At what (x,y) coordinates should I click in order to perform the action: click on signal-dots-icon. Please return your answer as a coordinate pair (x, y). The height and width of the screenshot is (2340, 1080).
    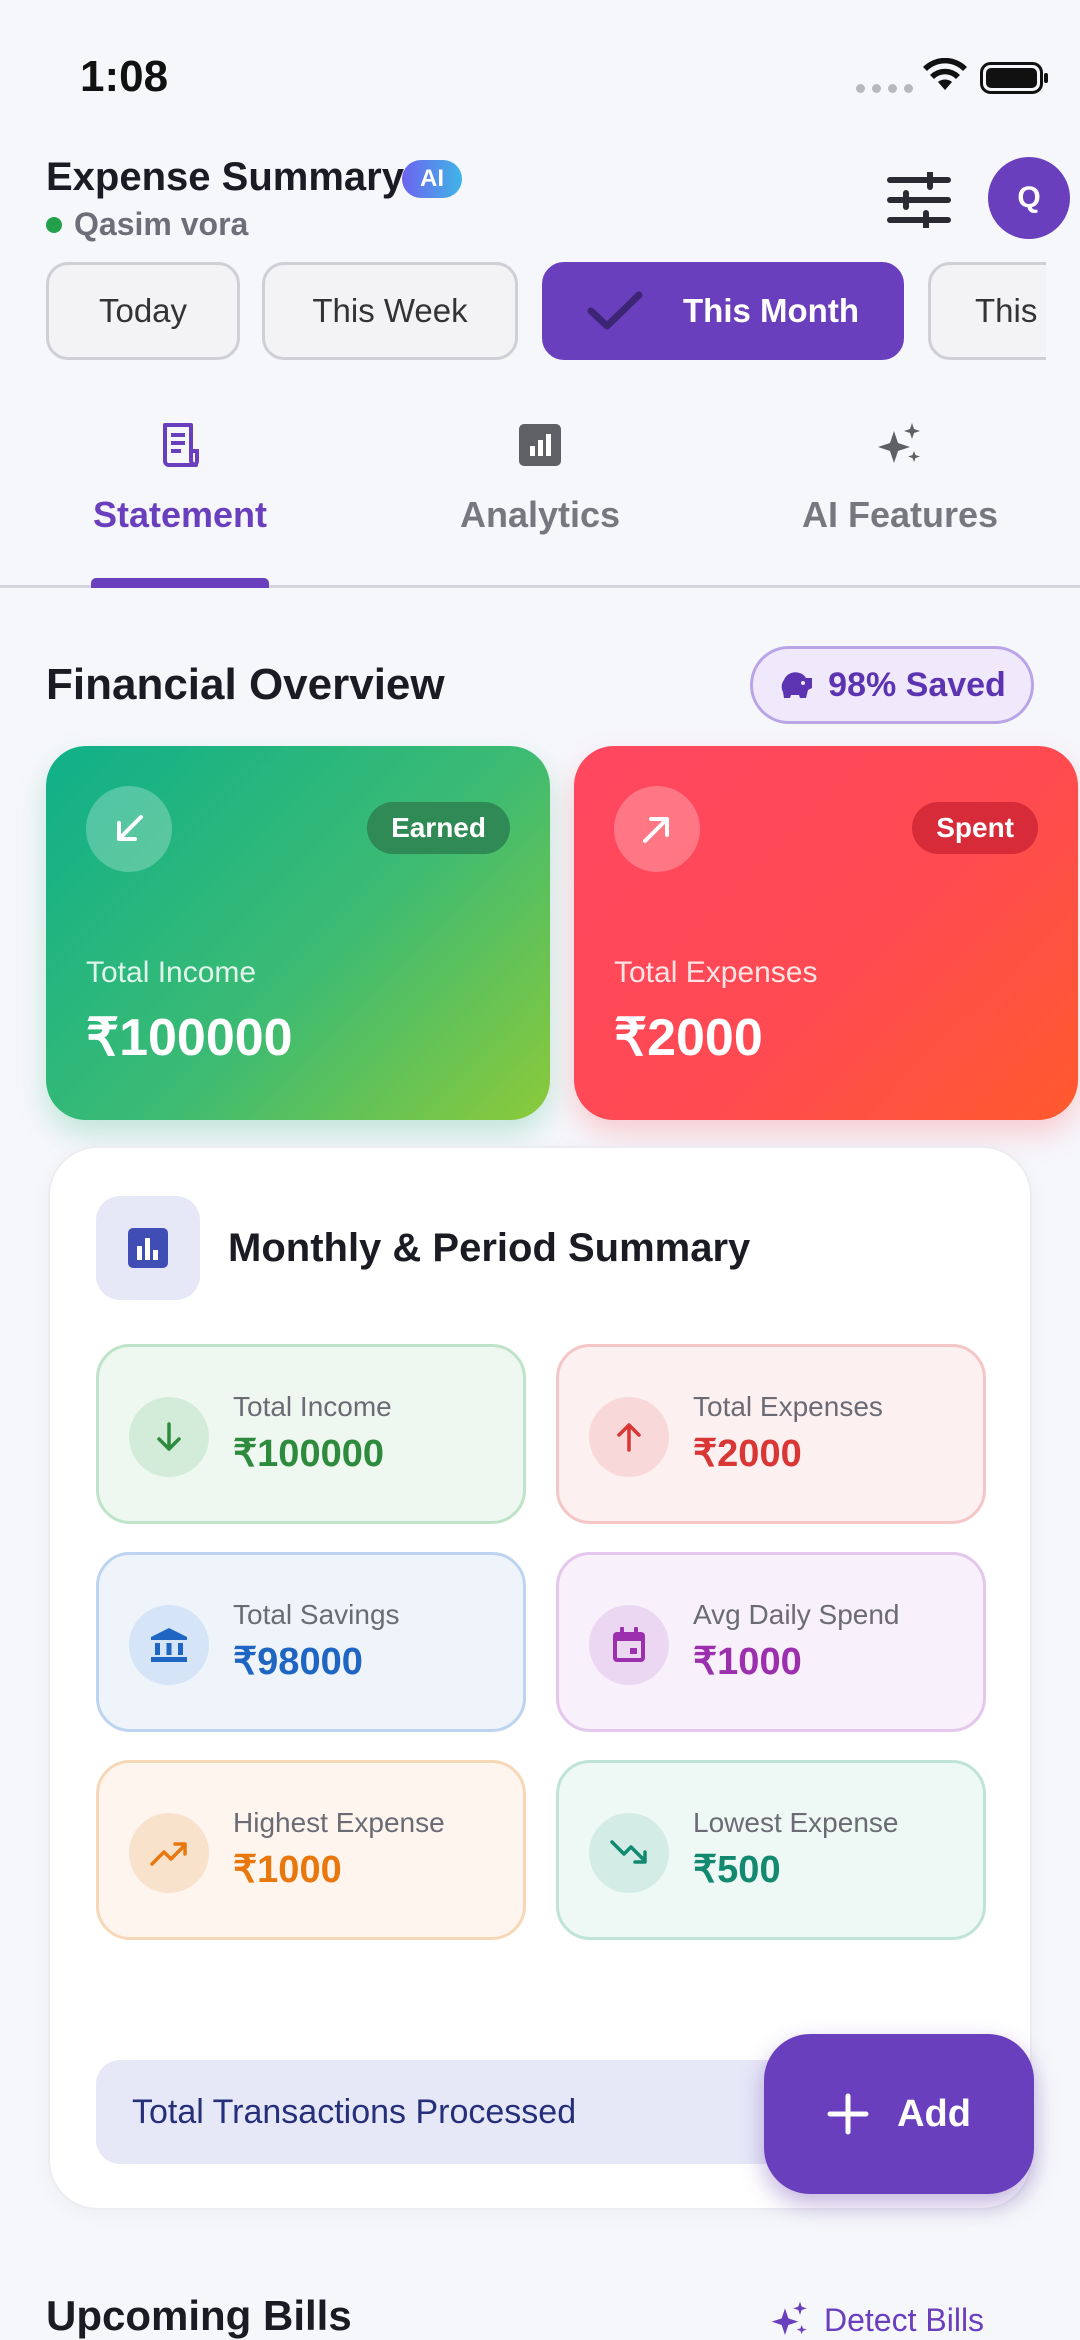
    Looking at the image, I should click on (884, 88).